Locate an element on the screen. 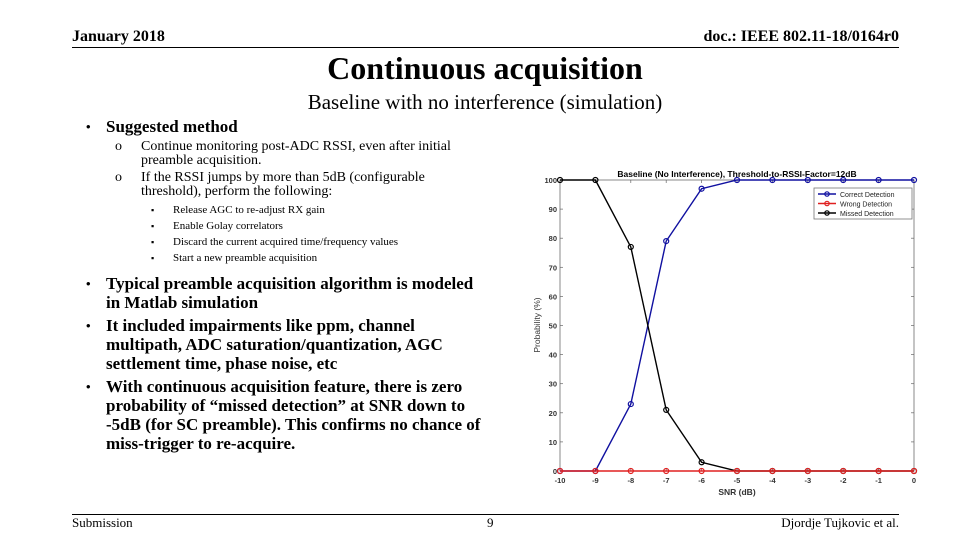 Image resolution: width=960 pixels, height=540 pixels. x-tick-label: -8 is located at coordinates (630, 480).